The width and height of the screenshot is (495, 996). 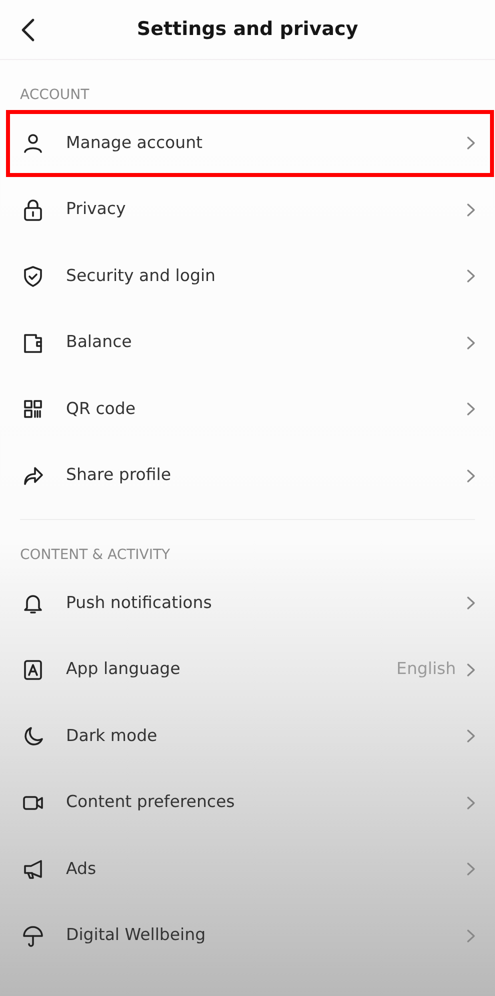 I want to click on moon-icon, so click(x=33, y=736).